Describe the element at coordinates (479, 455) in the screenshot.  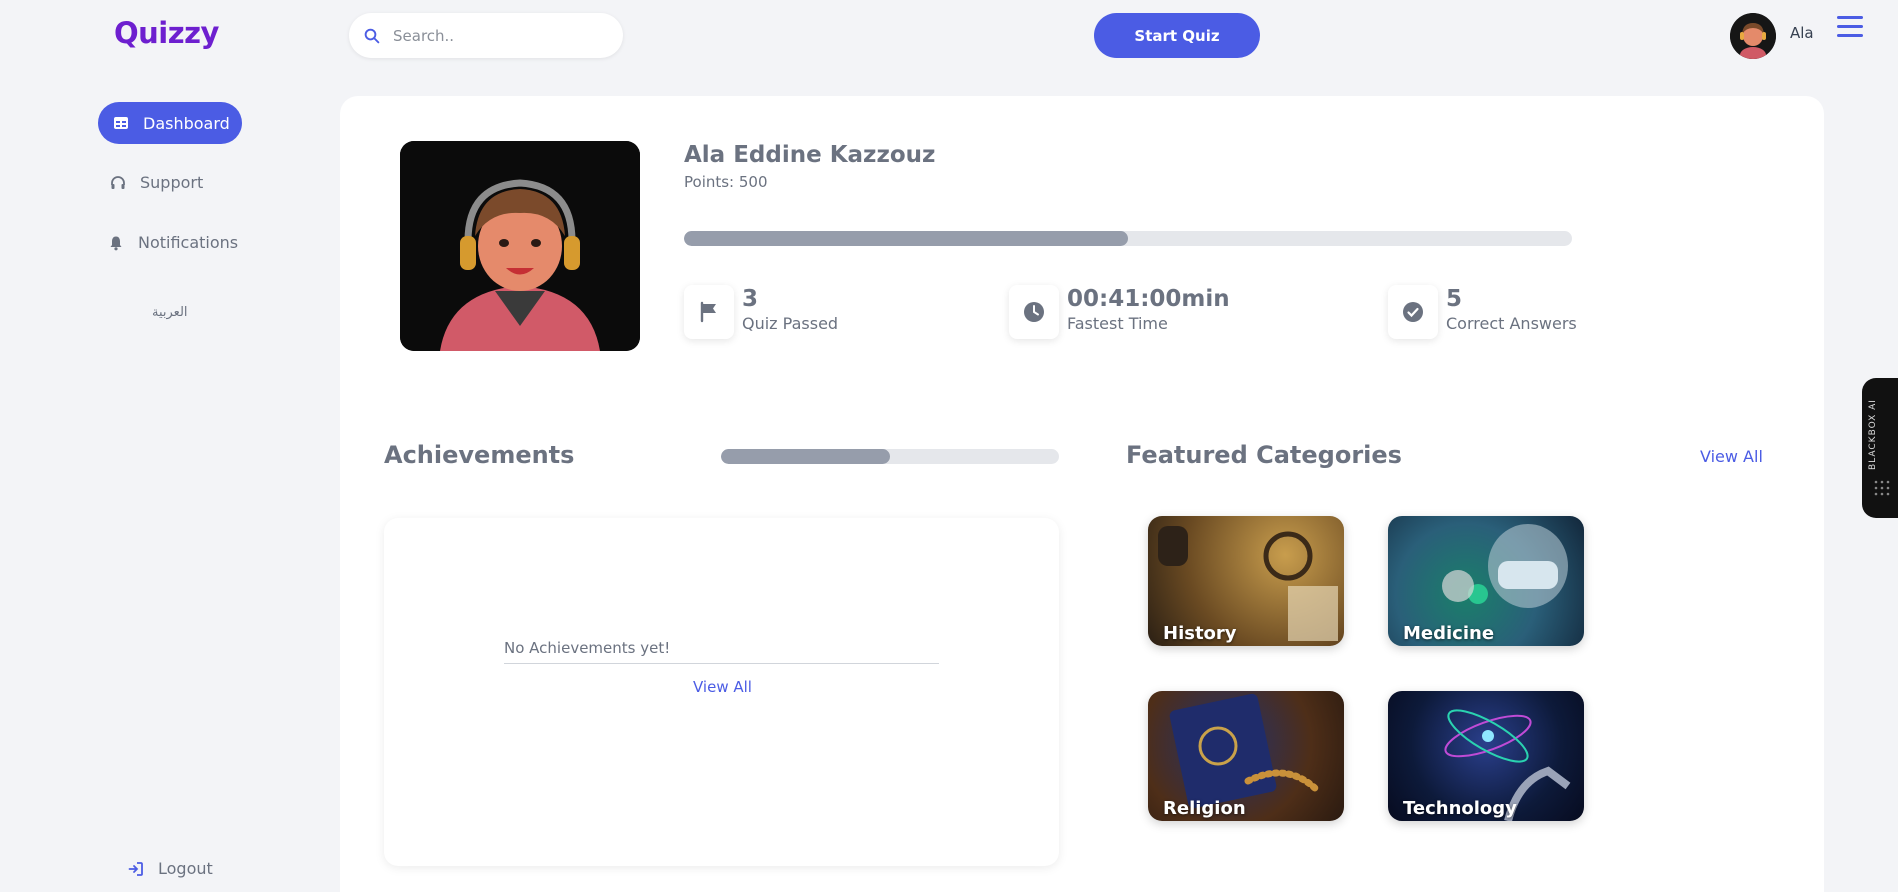
I see `achievements-title: Achievements` at that location.